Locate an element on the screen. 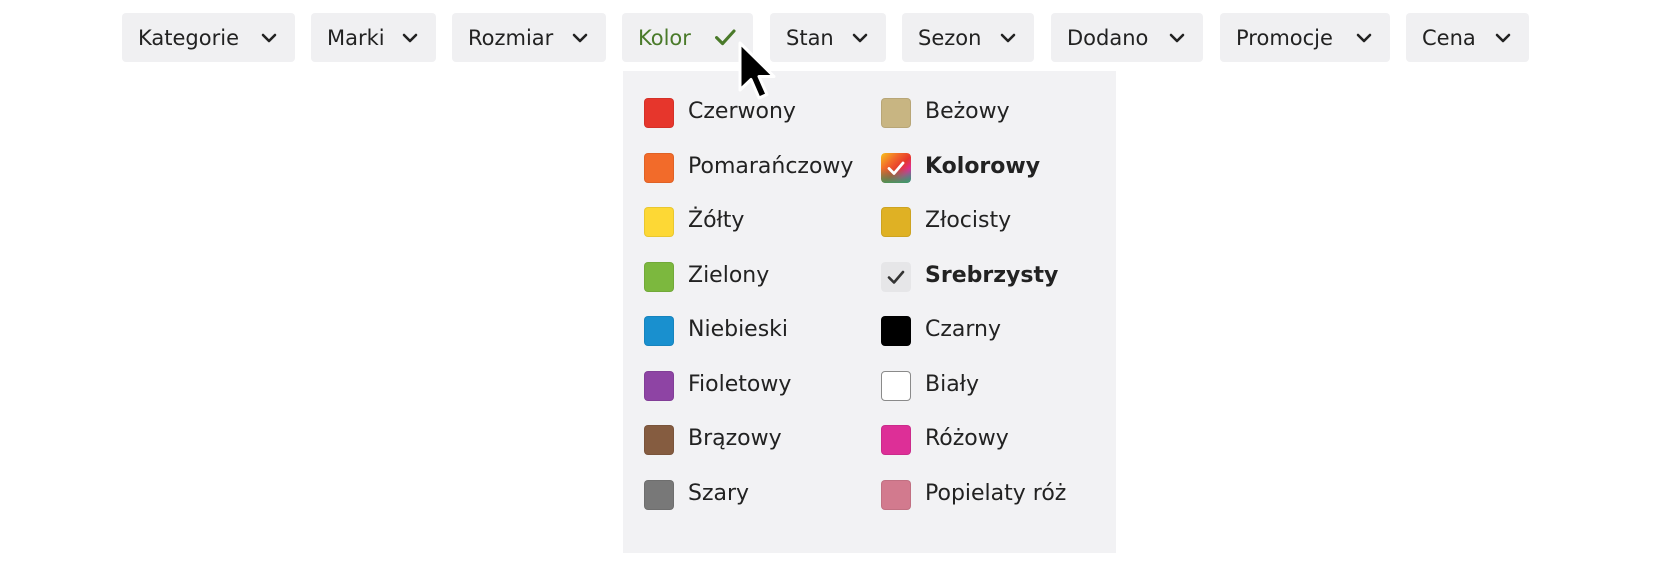 Image resolution: width=1658 pixels, height=569 pixels. filter-dodano-label: Dodano is located at coordinates (1108, 37).